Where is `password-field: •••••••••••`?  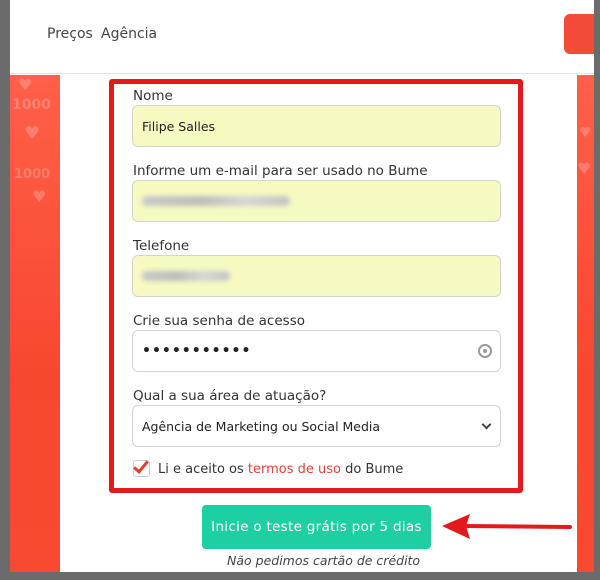
password-field: ••••••••••• is located at coordinates (316, 351).